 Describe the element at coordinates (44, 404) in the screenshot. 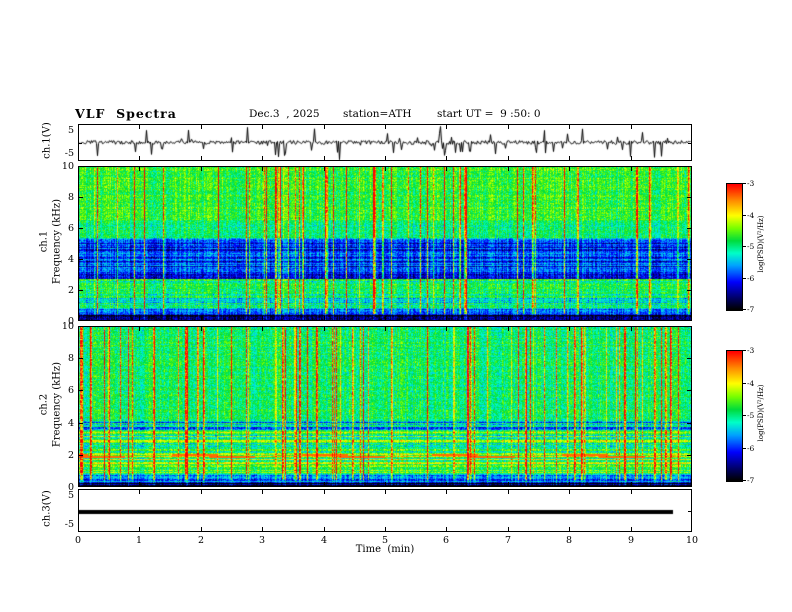

I see `ch2-spec-channel-label: ch.2` at that location.